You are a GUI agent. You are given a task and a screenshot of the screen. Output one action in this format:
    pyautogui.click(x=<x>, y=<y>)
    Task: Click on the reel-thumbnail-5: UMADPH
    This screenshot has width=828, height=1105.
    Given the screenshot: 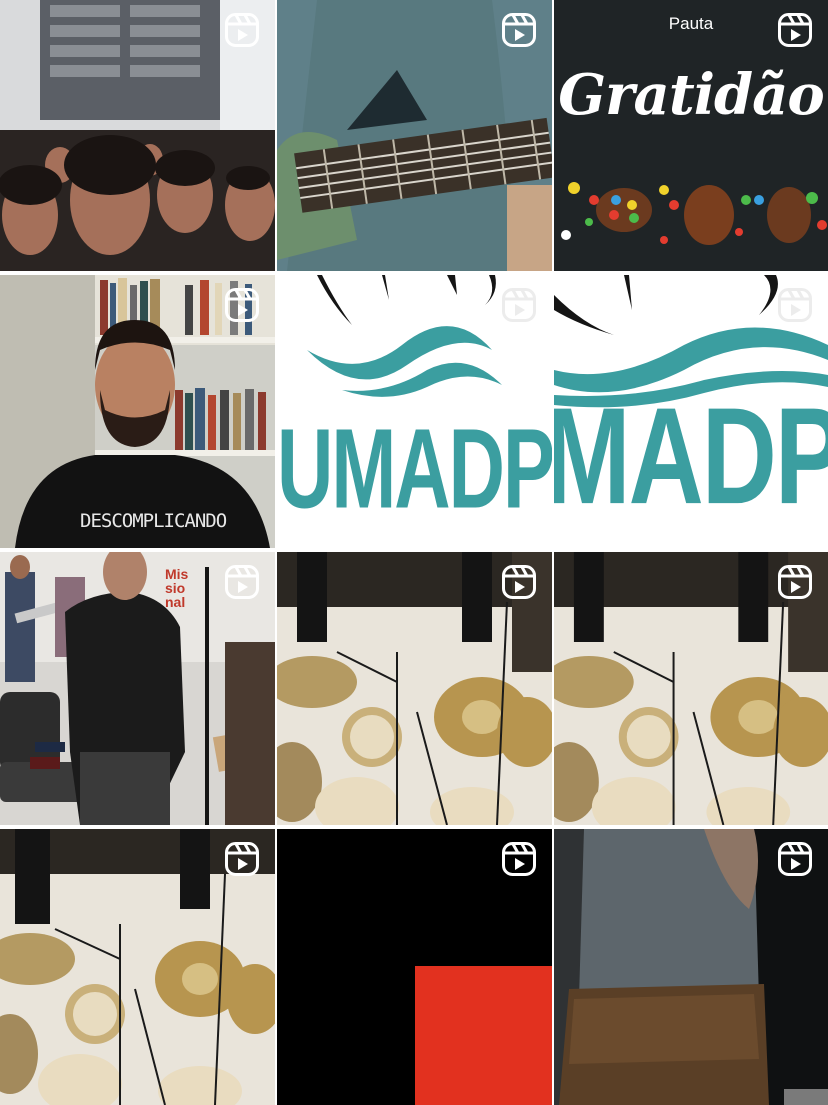 What is the action you would take?
    pyautogui.click(x=414, y=411)
    